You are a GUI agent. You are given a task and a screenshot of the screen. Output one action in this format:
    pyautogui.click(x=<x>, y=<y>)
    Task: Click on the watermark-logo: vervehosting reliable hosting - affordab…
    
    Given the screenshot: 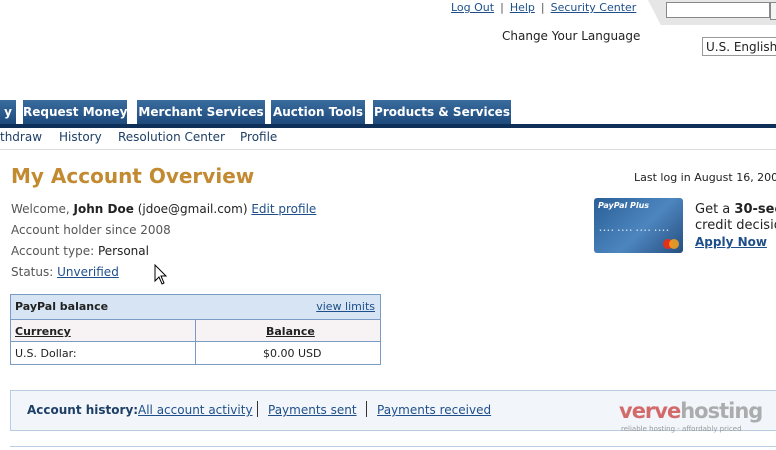 What is the action you would take?
    pyautogui.click(x=691, y=416)
    